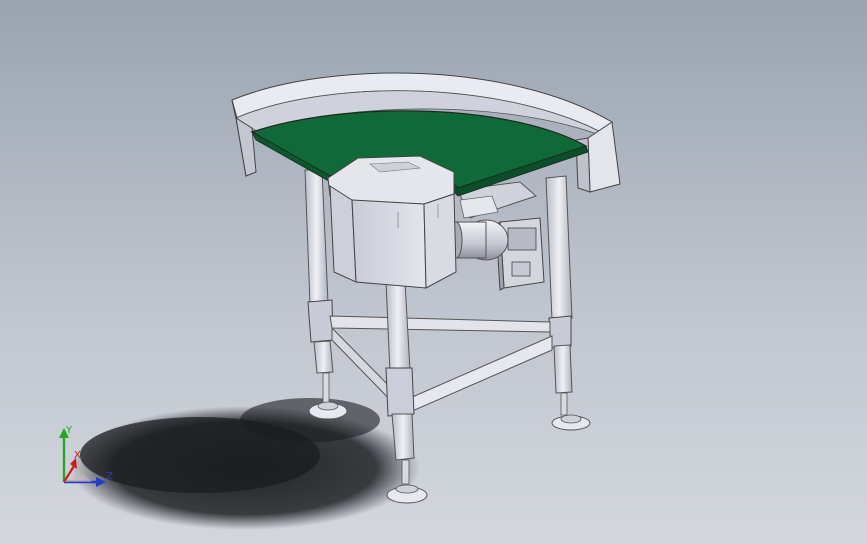 The width and height of the screenshot is (867, 544). Describe the element at coordinates (69, 430) in the screenshot. I see `y-axis-label: Y` at that location.